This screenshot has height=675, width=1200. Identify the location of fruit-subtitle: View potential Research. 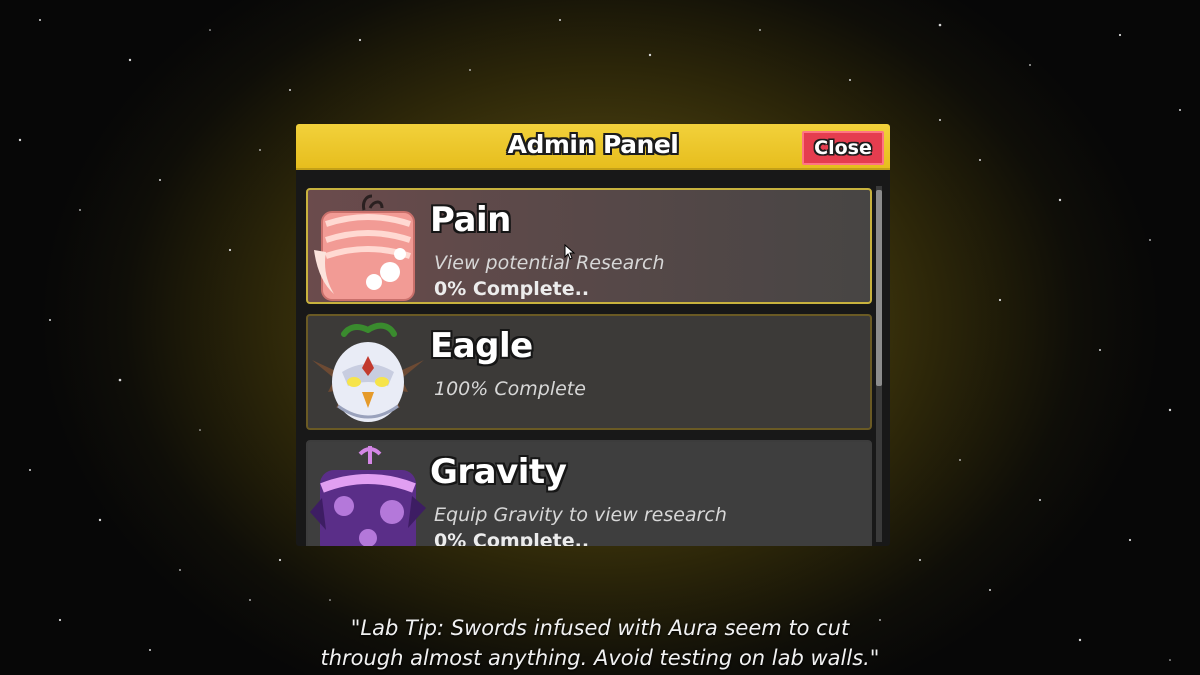
(549, 263).